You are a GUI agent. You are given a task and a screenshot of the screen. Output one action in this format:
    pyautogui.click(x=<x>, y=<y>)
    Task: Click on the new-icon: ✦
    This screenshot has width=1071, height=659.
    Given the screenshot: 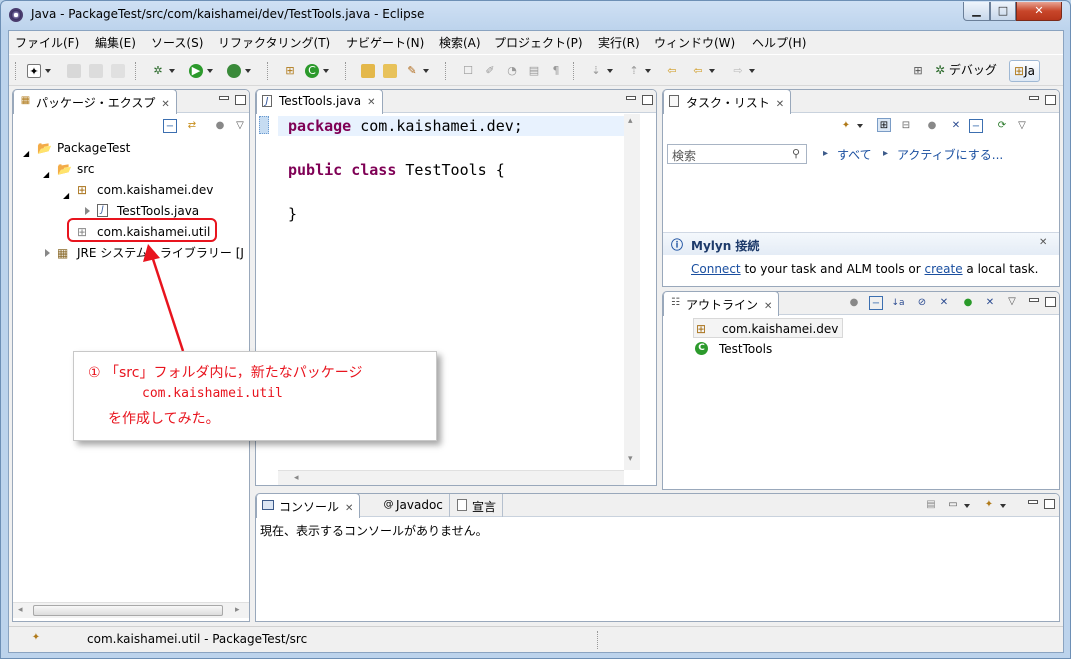 What is the action you would take?
    pyautogui.click(x=34, y=71)
    